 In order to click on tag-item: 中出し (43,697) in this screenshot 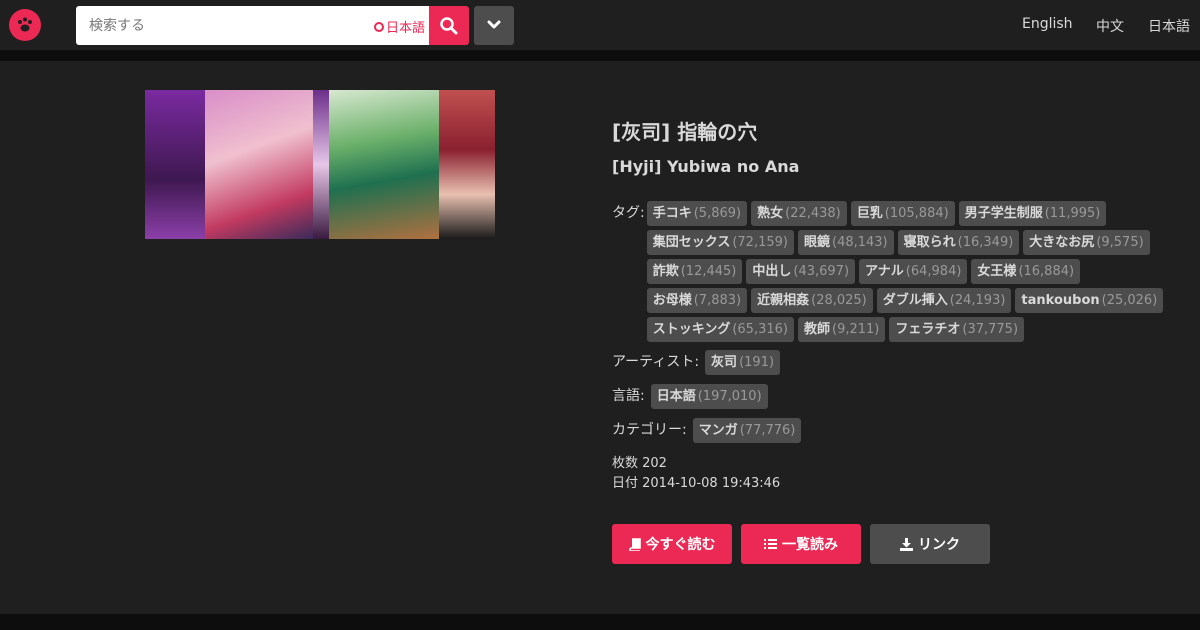, I will do `click(801, 271)`.